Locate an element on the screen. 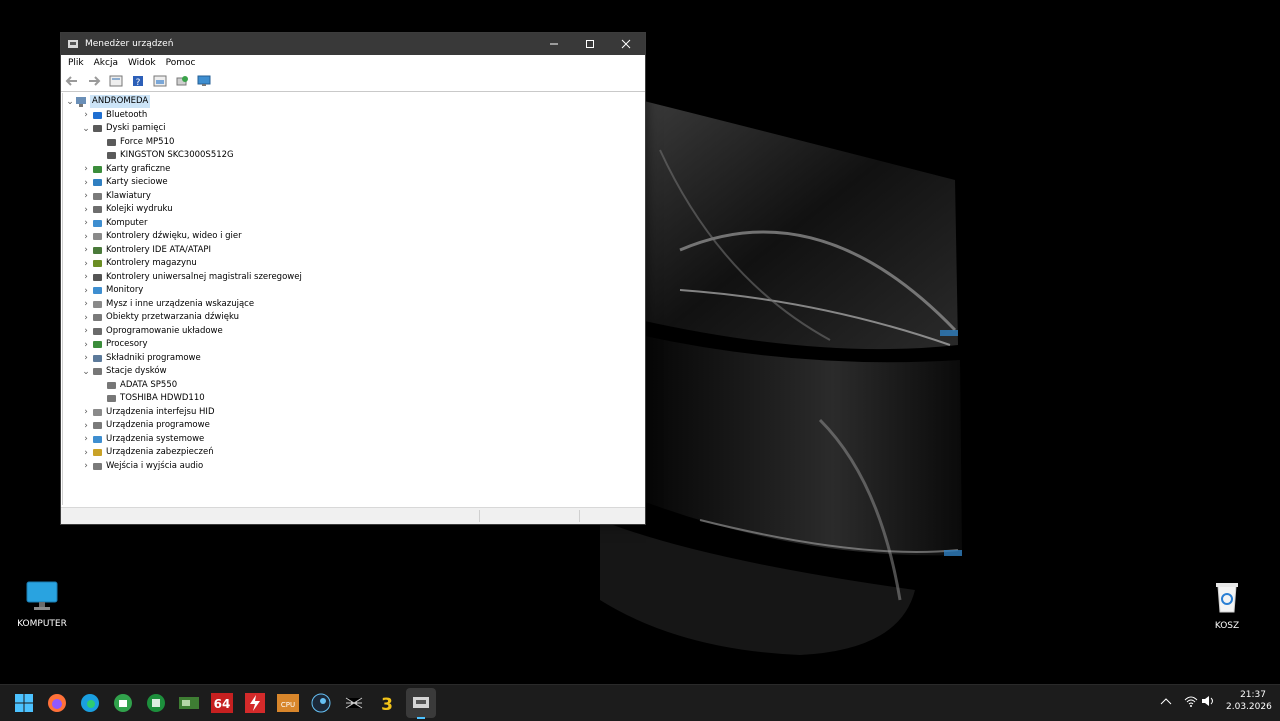 The image size is (1280, 721). title-bar: Menedżer urządzeń is located at coordinates (353, 44).